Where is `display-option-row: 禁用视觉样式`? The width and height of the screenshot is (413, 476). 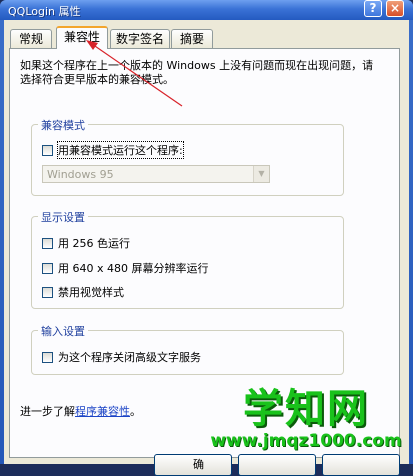
display-option-row: 禁用视觉样式 is located at coordinates (83, 292).